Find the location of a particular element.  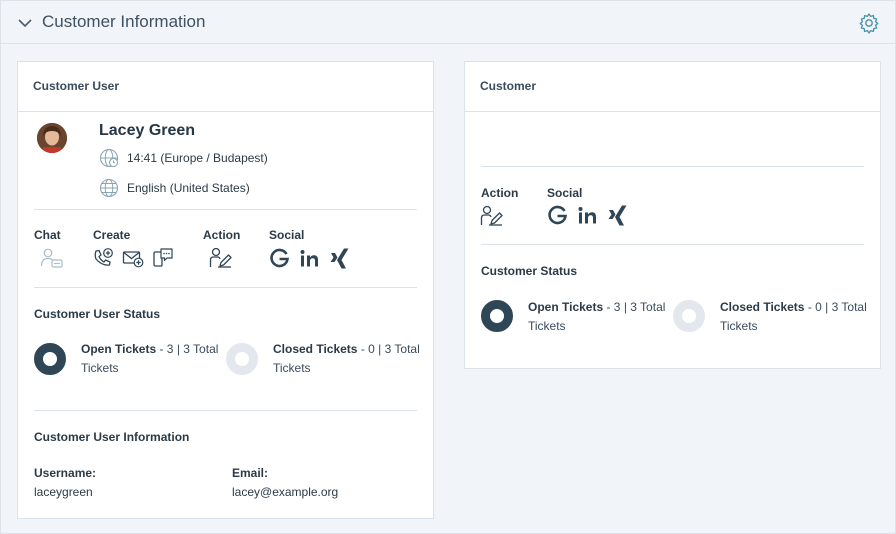

customer-user-language: English (United States) is located at coordinates (188, 188).